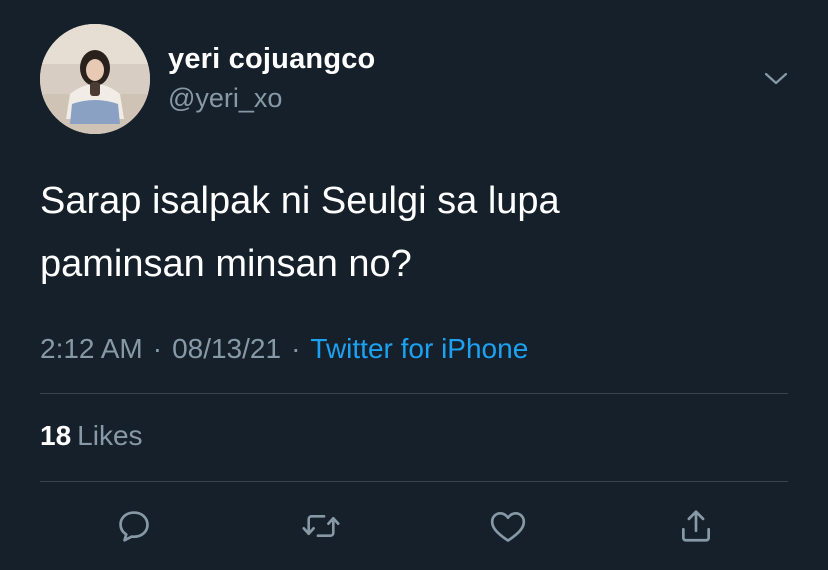 Image resolution: width=828 pixels, height=570 pixels. What do you see at coordinates (284, 349) in the screenshot?
I see `tweet-meta: 2:12 AM · 08/13/21 · Twitter for iPhone` at bounding box center [284, 349].